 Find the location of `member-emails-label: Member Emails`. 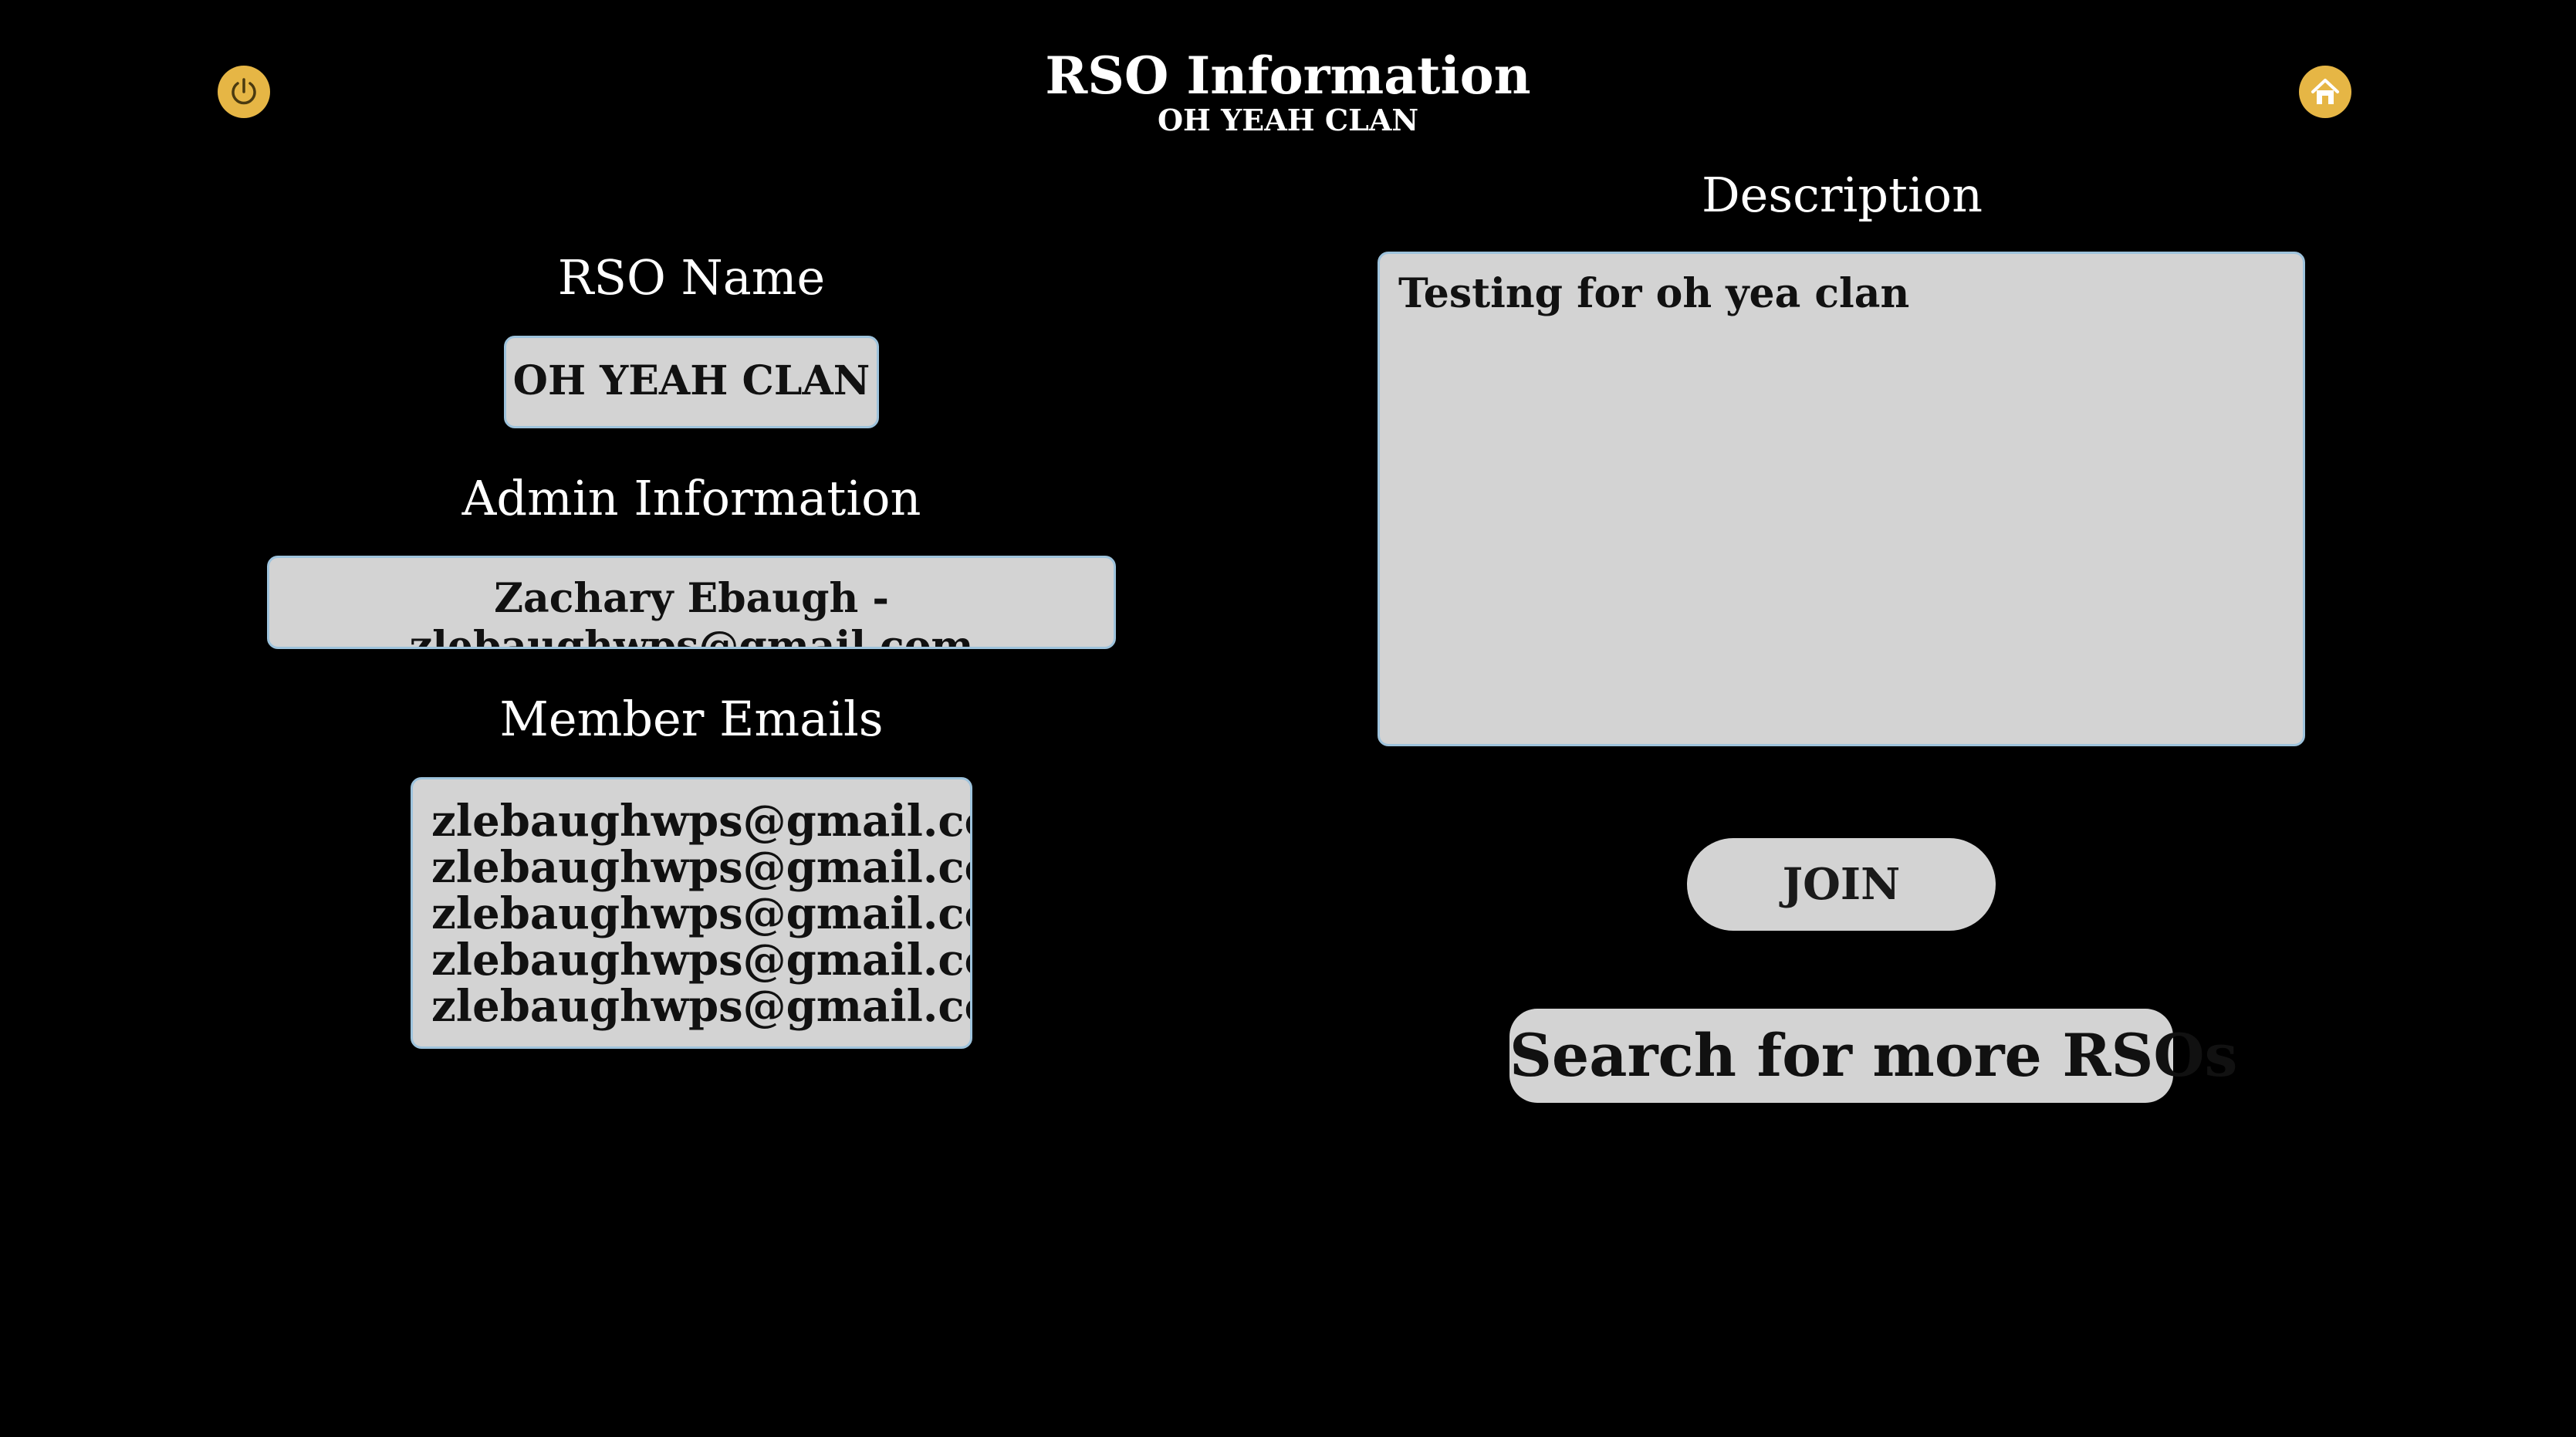

member-emails-label: Member Emails is located at coordinates (691, 719).